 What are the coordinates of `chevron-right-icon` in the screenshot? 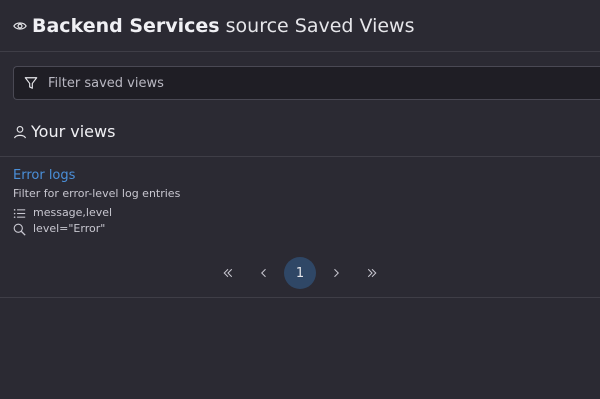 It's located at (336, 273).